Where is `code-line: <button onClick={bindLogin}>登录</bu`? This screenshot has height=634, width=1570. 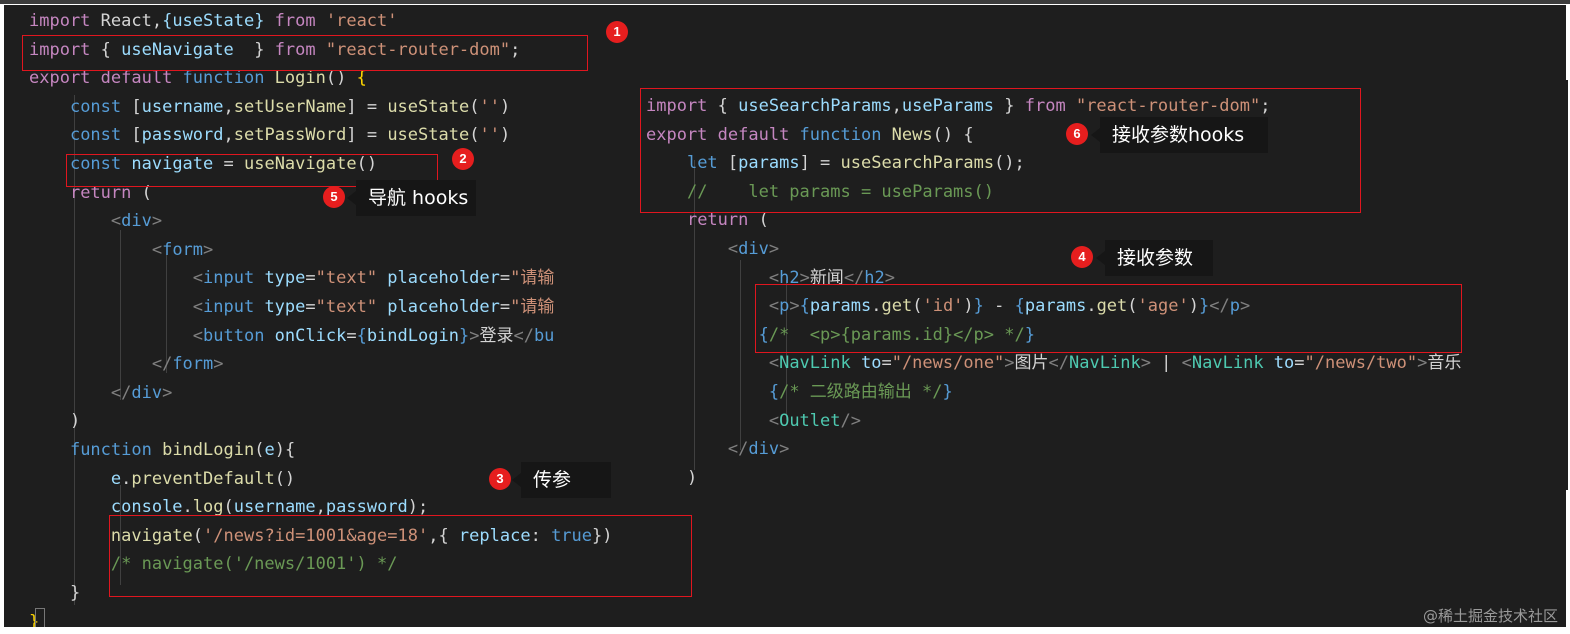 code-line: <button onClick={bindLogin}>登录</bu is located at coordinates (292, 335).